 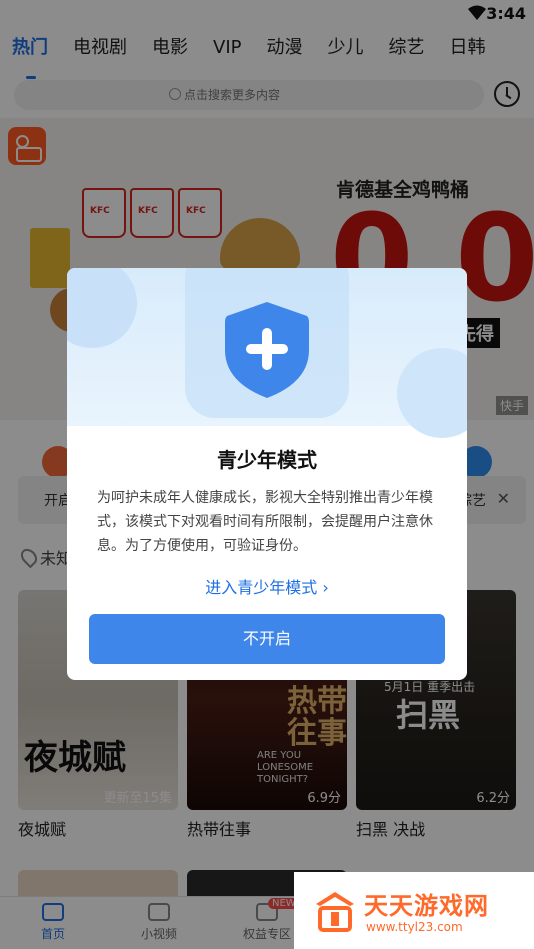 What do you see at coordinates (414, 927) in the screenshot?
I see `watermark-url: www.ttyl23.com` at bounding box center [414, 927].